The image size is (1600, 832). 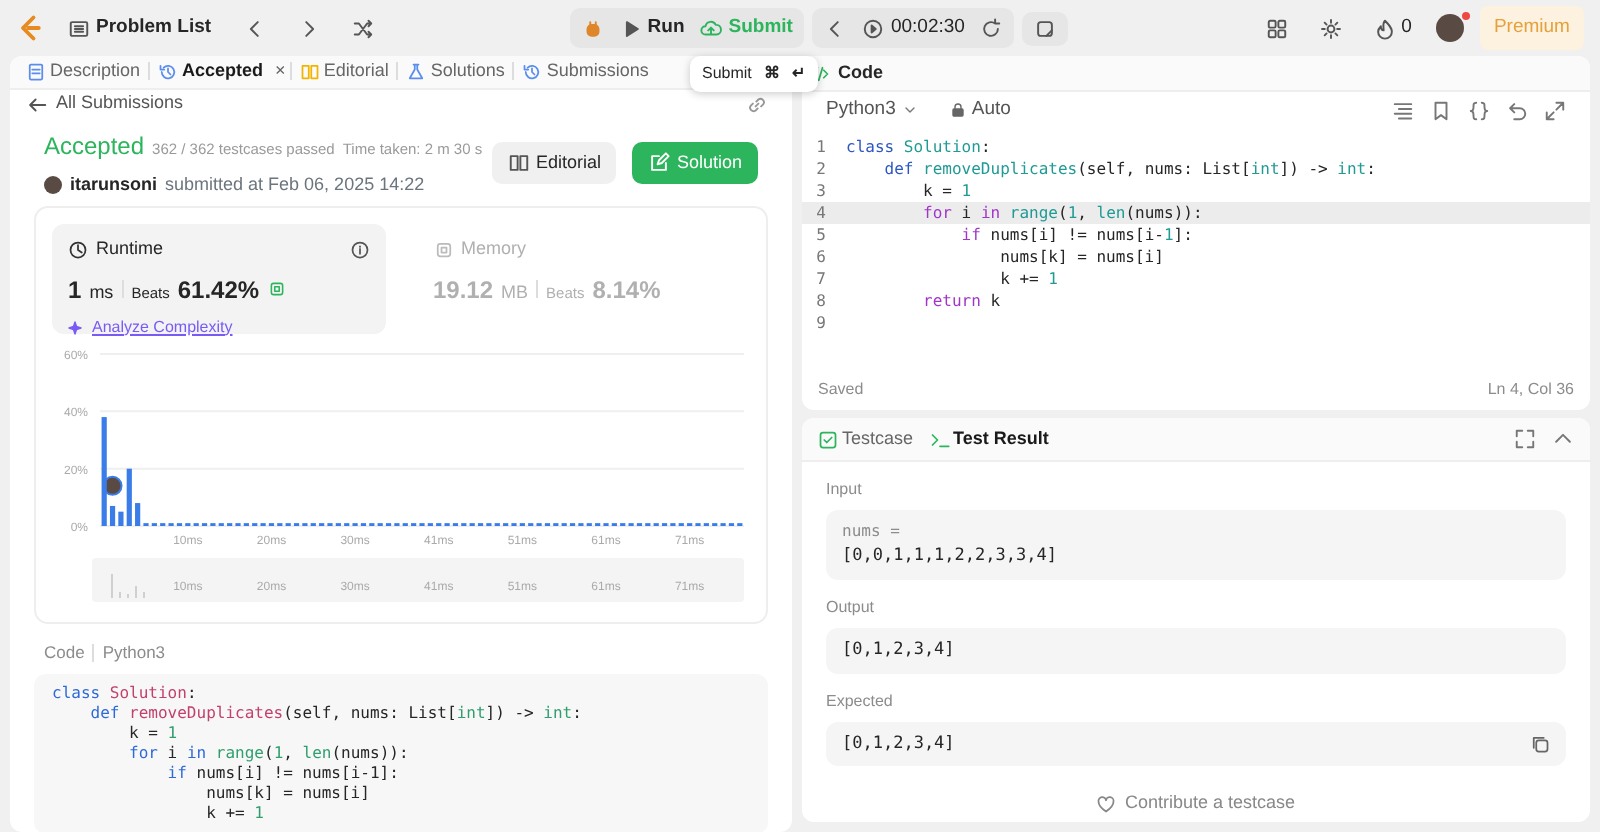 What do you see at coordinates (276, 288) in the screenshot?
I see `badge-icon` at bounding box center [276, 288].